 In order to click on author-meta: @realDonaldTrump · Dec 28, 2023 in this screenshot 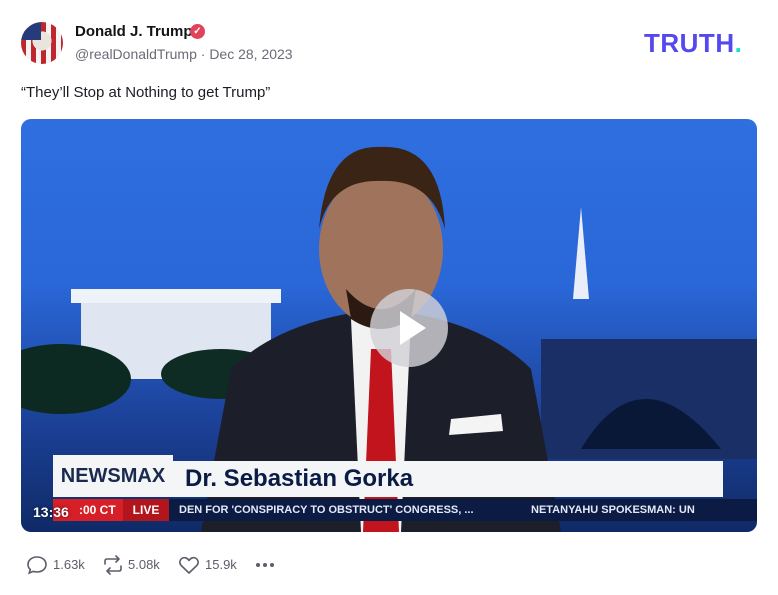, I will do `click(184, 54)`.